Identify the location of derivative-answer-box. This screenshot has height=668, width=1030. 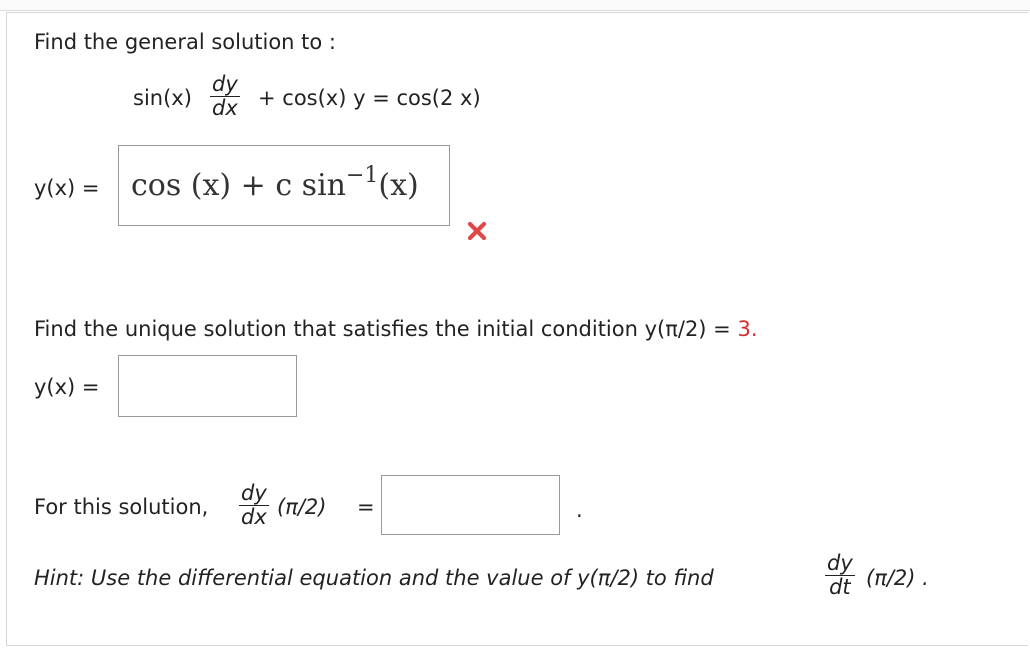
(470, 505).